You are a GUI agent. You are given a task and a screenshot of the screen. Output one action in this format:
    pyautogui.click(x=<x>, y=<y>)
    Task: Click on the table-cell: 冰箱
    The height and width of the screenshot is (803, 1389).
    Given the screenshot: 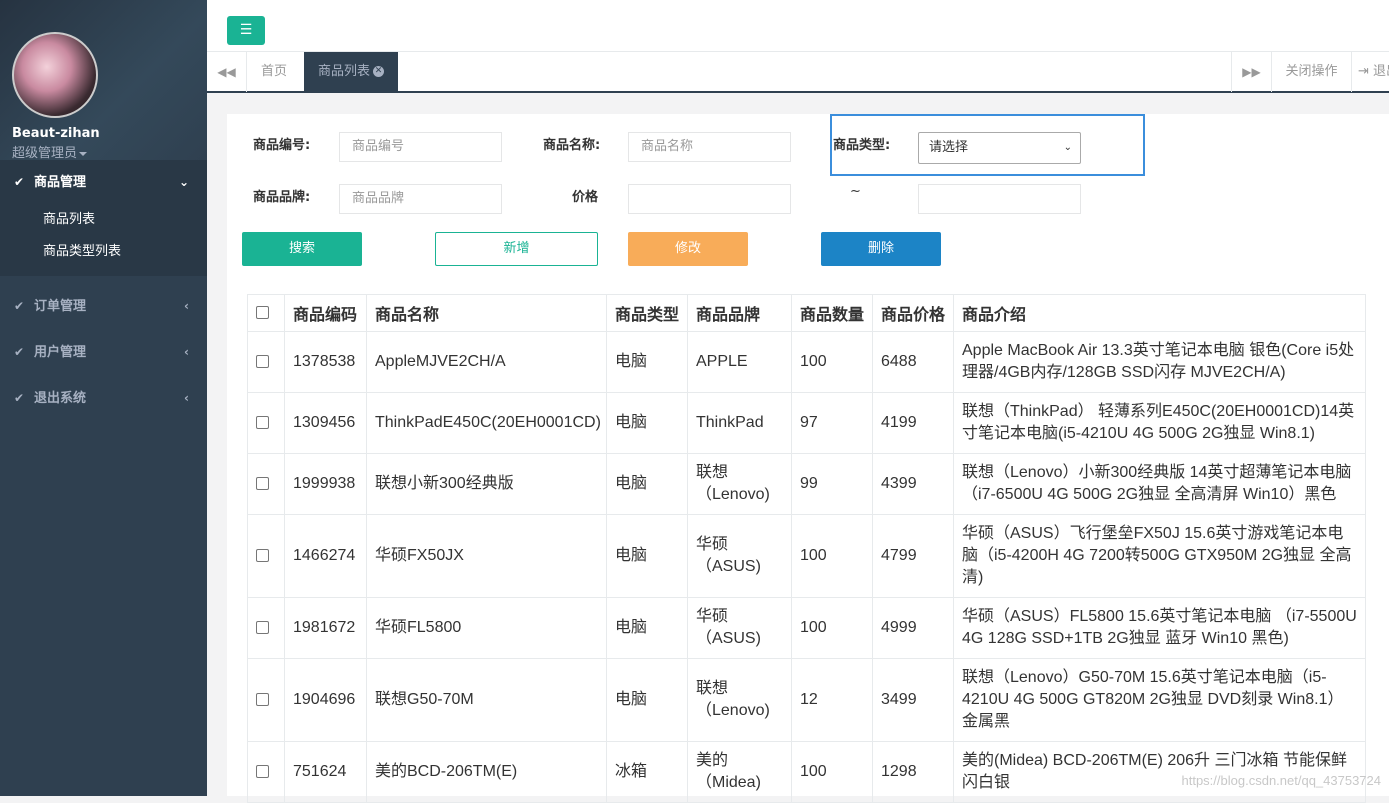 What is the action you would take?
    pyautogui.click(x=647, y=772)
    